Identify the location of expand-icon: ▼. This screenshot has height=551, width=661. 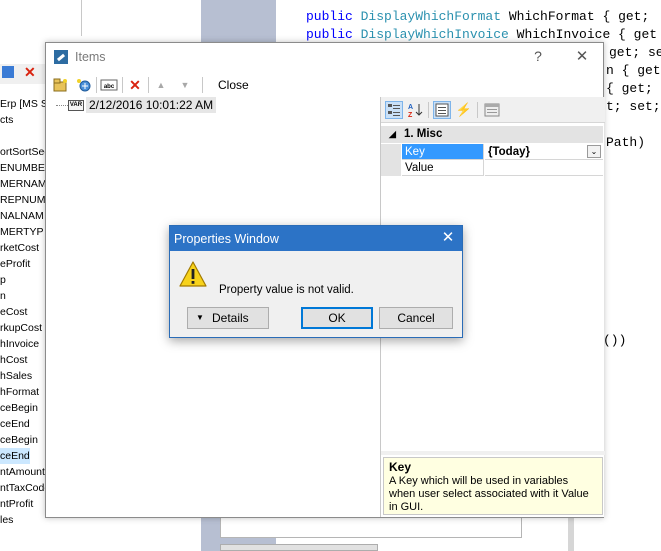
(200, 317).